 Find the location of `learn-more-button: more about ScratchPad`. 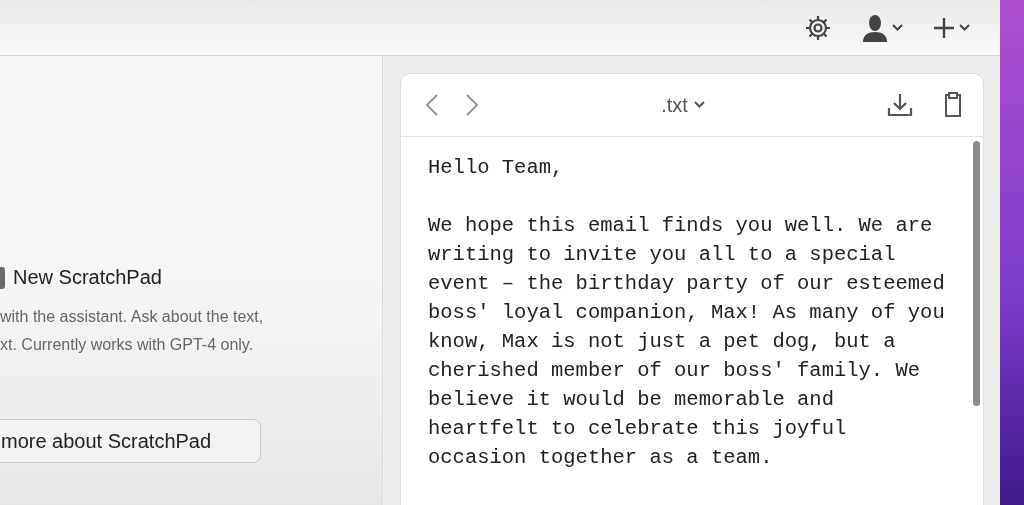

learn-more-button: more about ScratchPad is located at coordinates (130, 441).